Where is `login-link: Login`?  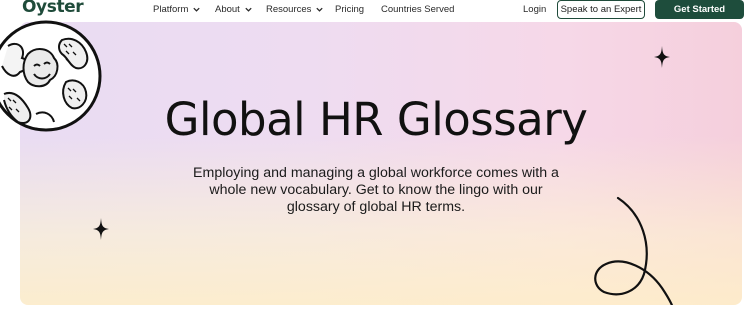
login-link: Login is located at coordinates (534, 9).